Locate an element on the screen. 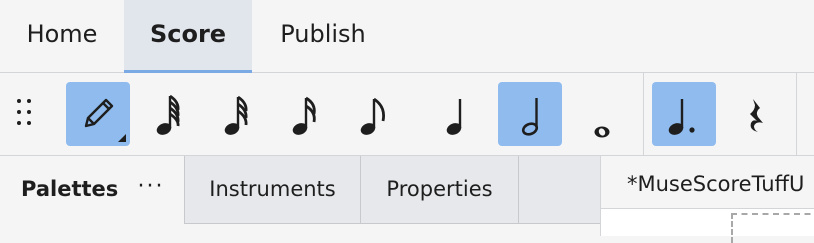  32nd-note-icon is located at coordinates (236, 115).